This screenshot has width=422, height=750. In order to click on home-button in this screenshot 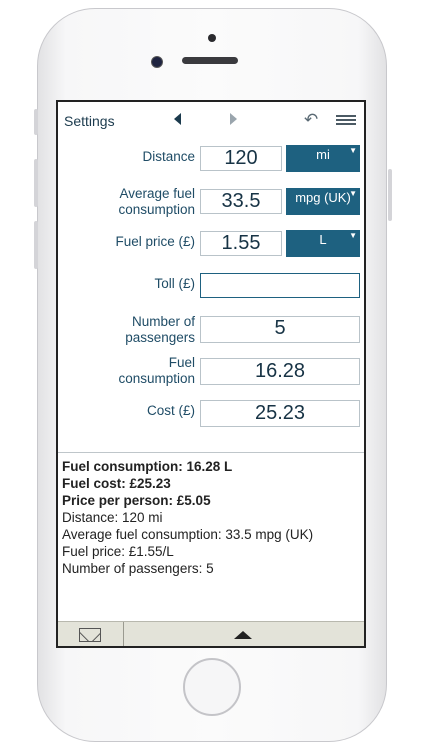, I will do `click(212, 687)`.